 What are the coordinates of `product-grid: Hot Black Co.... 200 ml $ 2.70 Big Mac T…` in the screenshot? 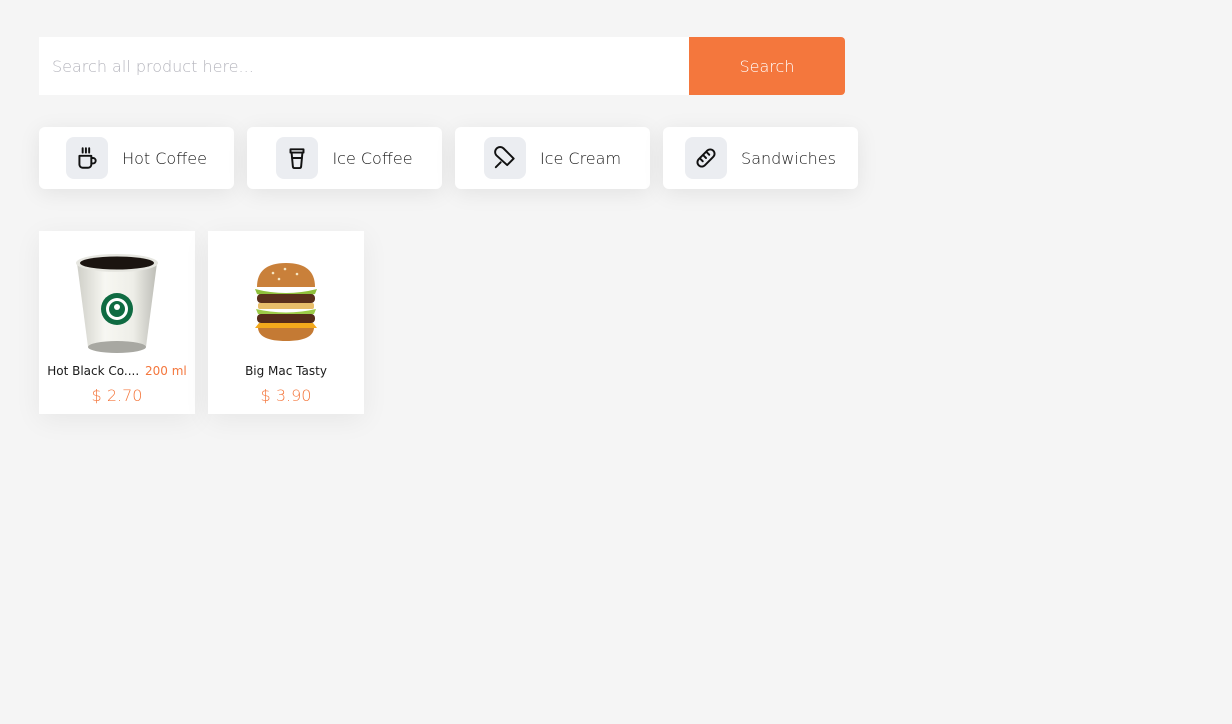 It's located at (201, 322).